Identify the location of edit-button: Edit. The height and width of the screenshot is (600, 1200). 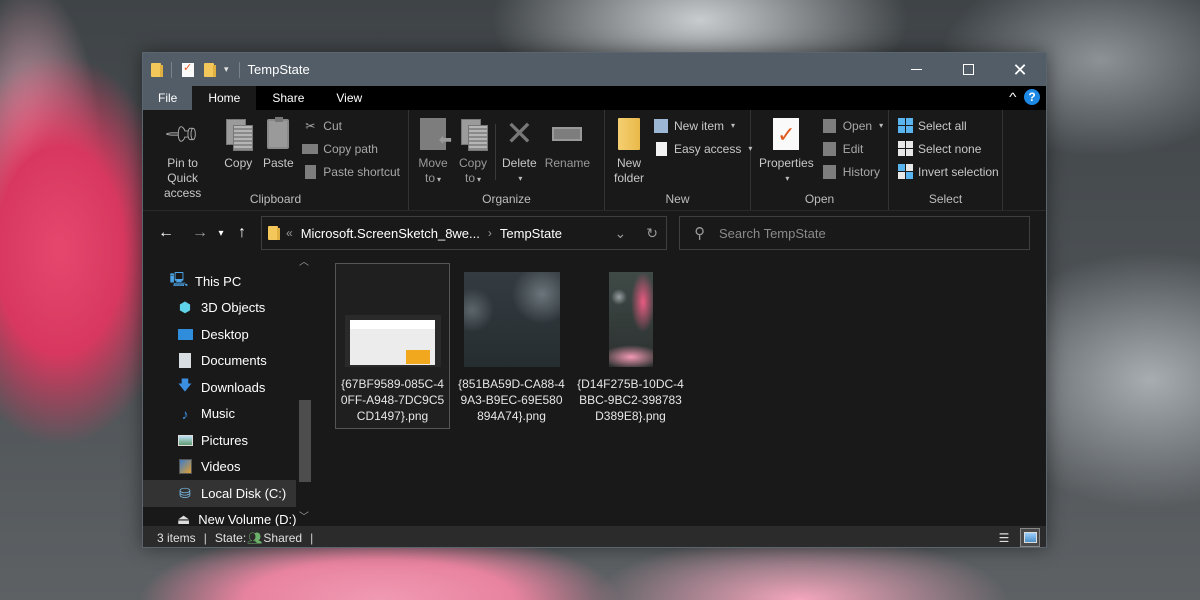
(852, 148).